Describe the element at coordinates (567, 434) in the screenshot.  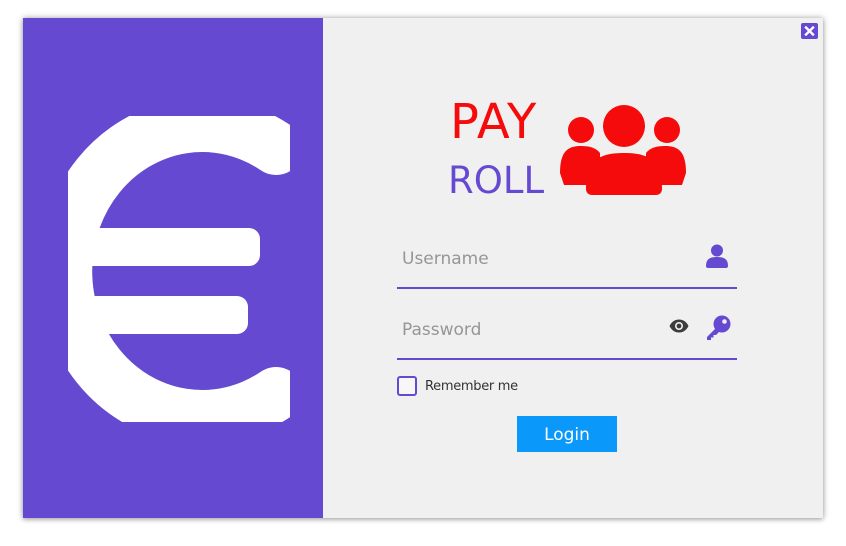
I see `login-button: Login` at that location.